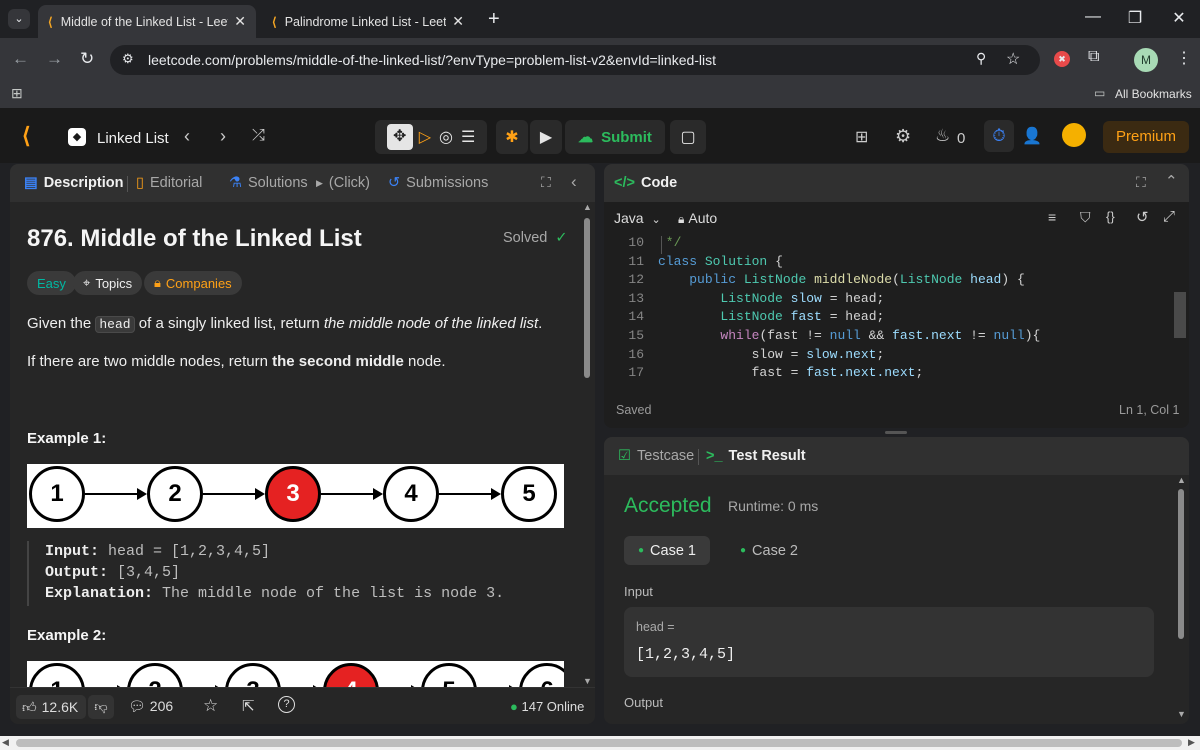  I want to click on like-button: 👍︎ 12.6K, so click(51, 707).